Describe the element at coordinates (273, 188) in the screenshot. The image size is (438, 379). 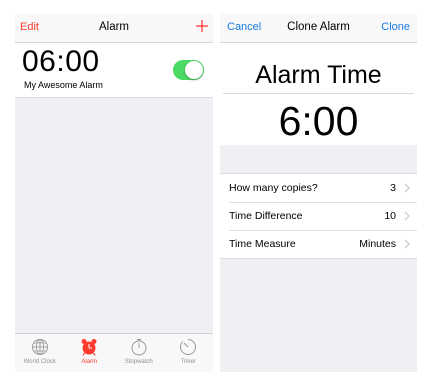
I see `setting-label: How many copies?` at that location.